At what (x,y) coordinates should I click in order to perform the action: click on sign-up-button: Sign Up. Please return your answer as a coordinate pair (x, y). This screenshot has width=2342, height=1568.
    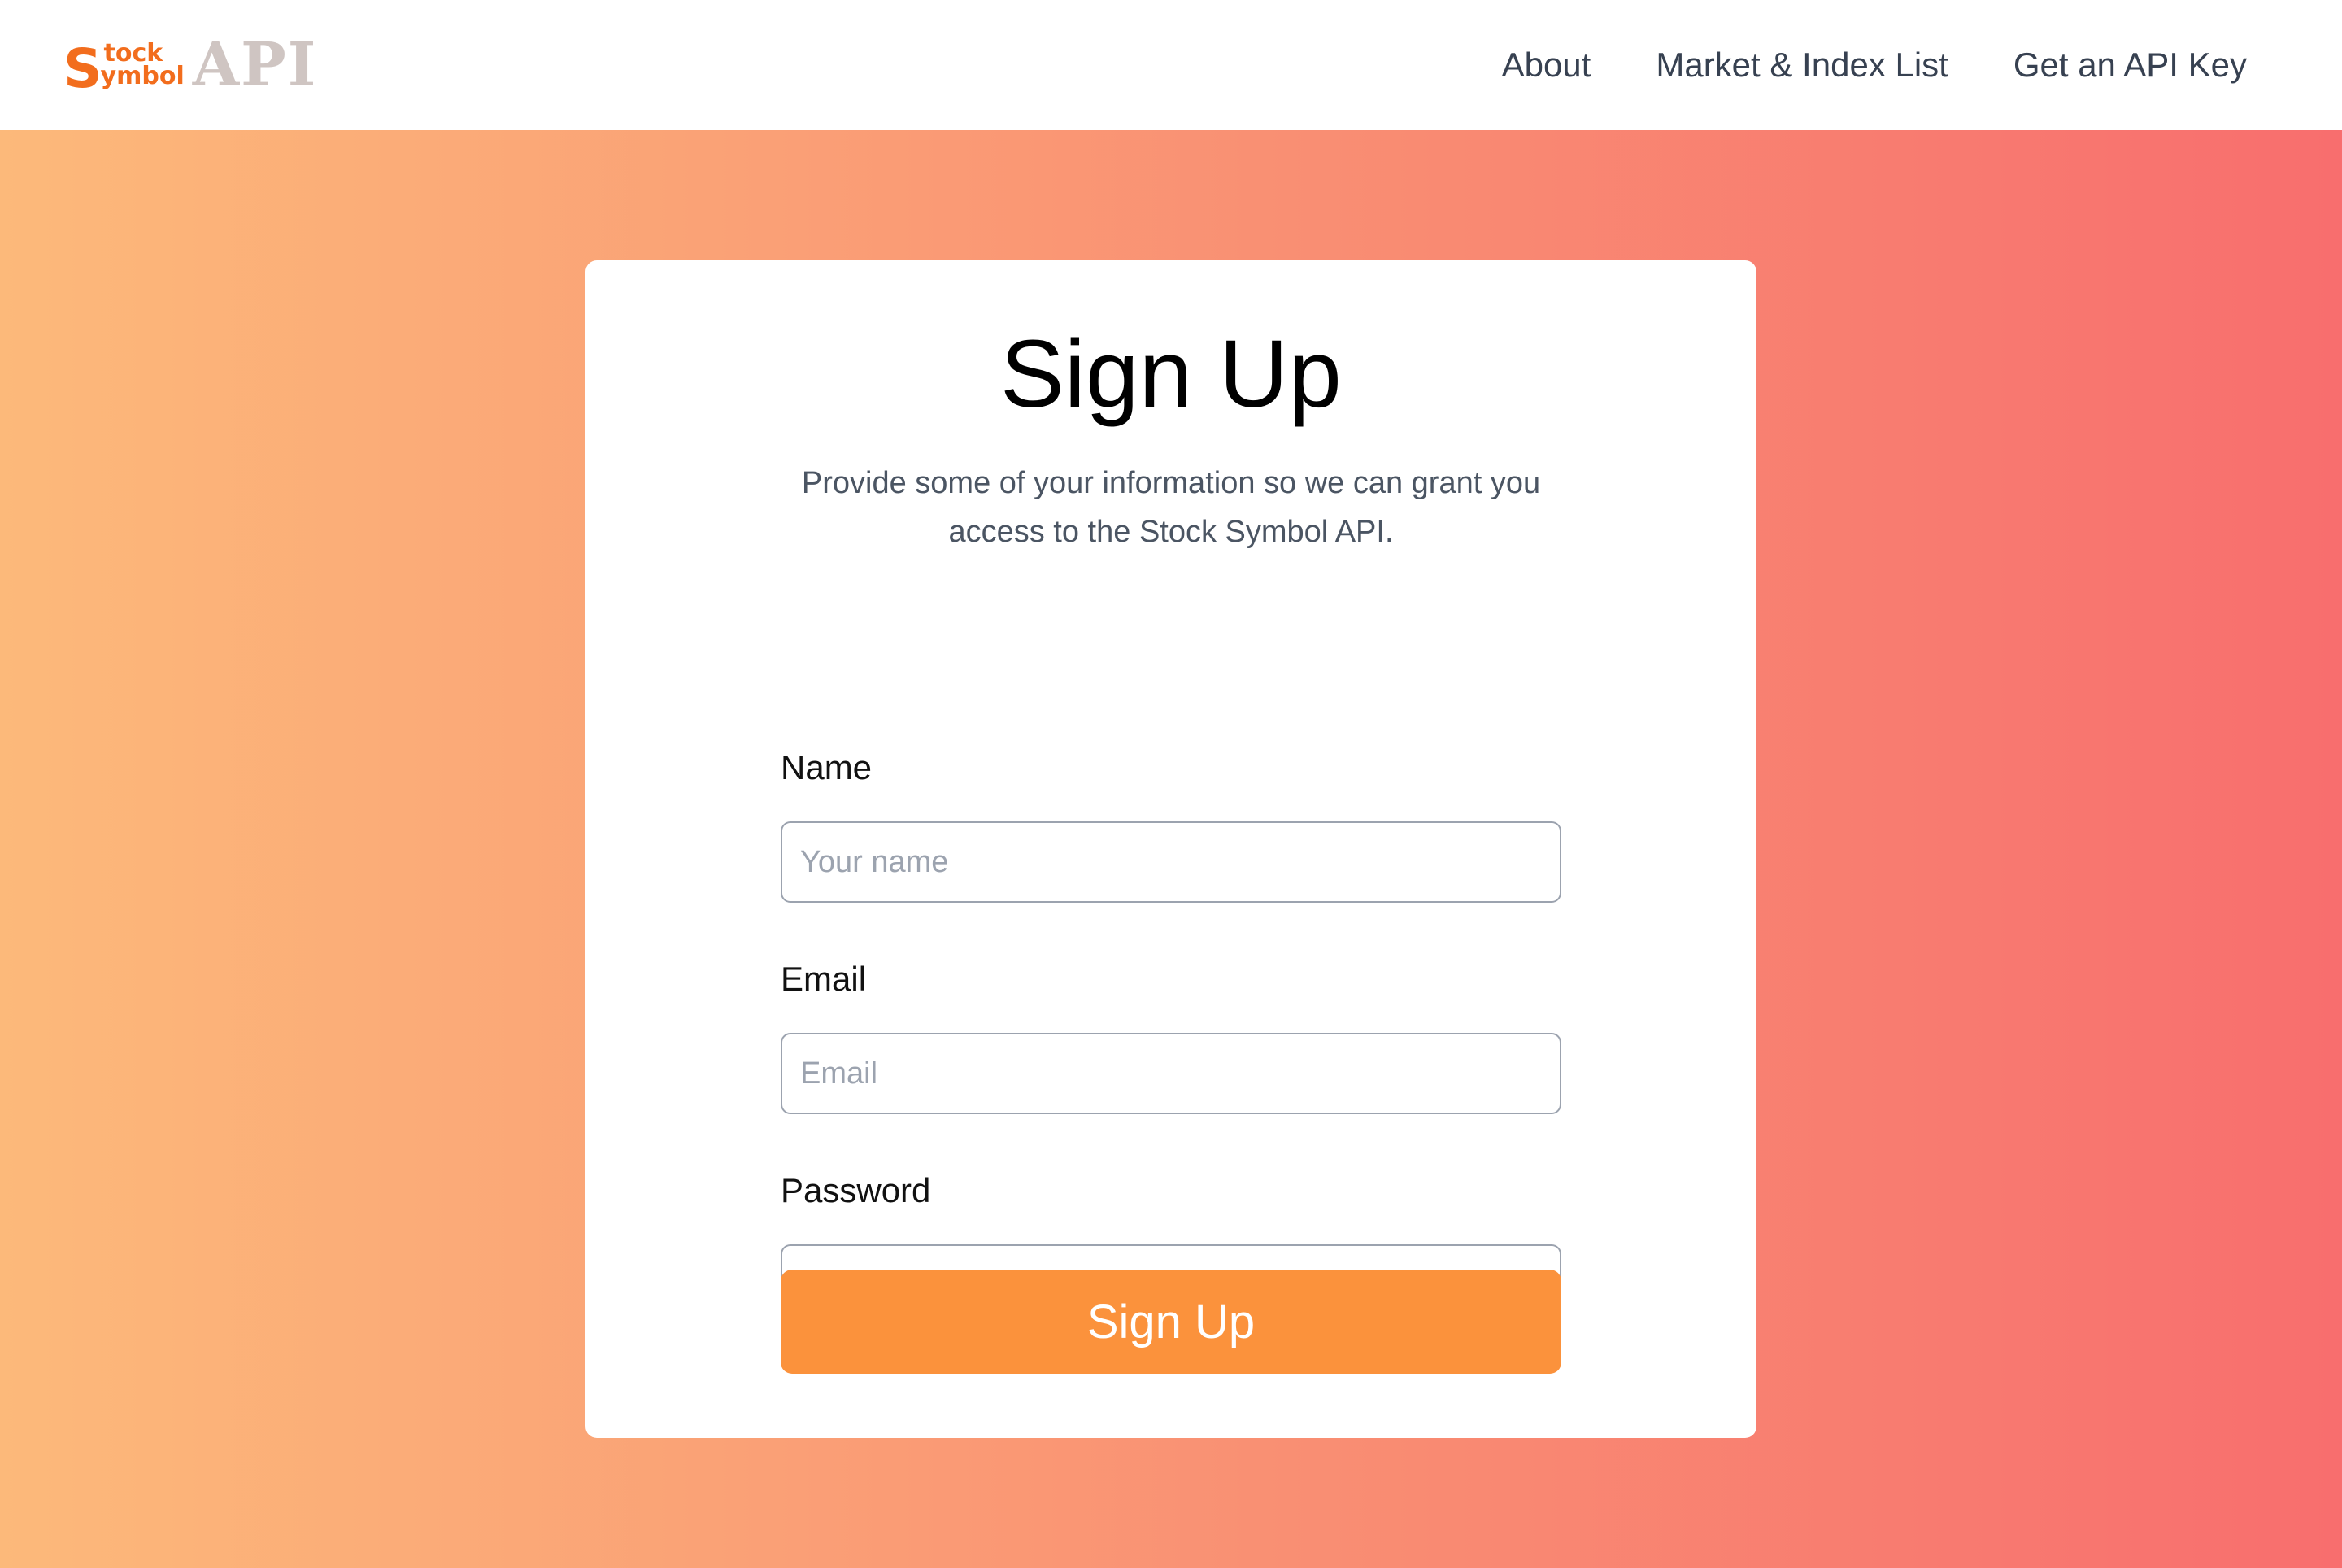
    Looking at the image, I should click on (1171, 1322).